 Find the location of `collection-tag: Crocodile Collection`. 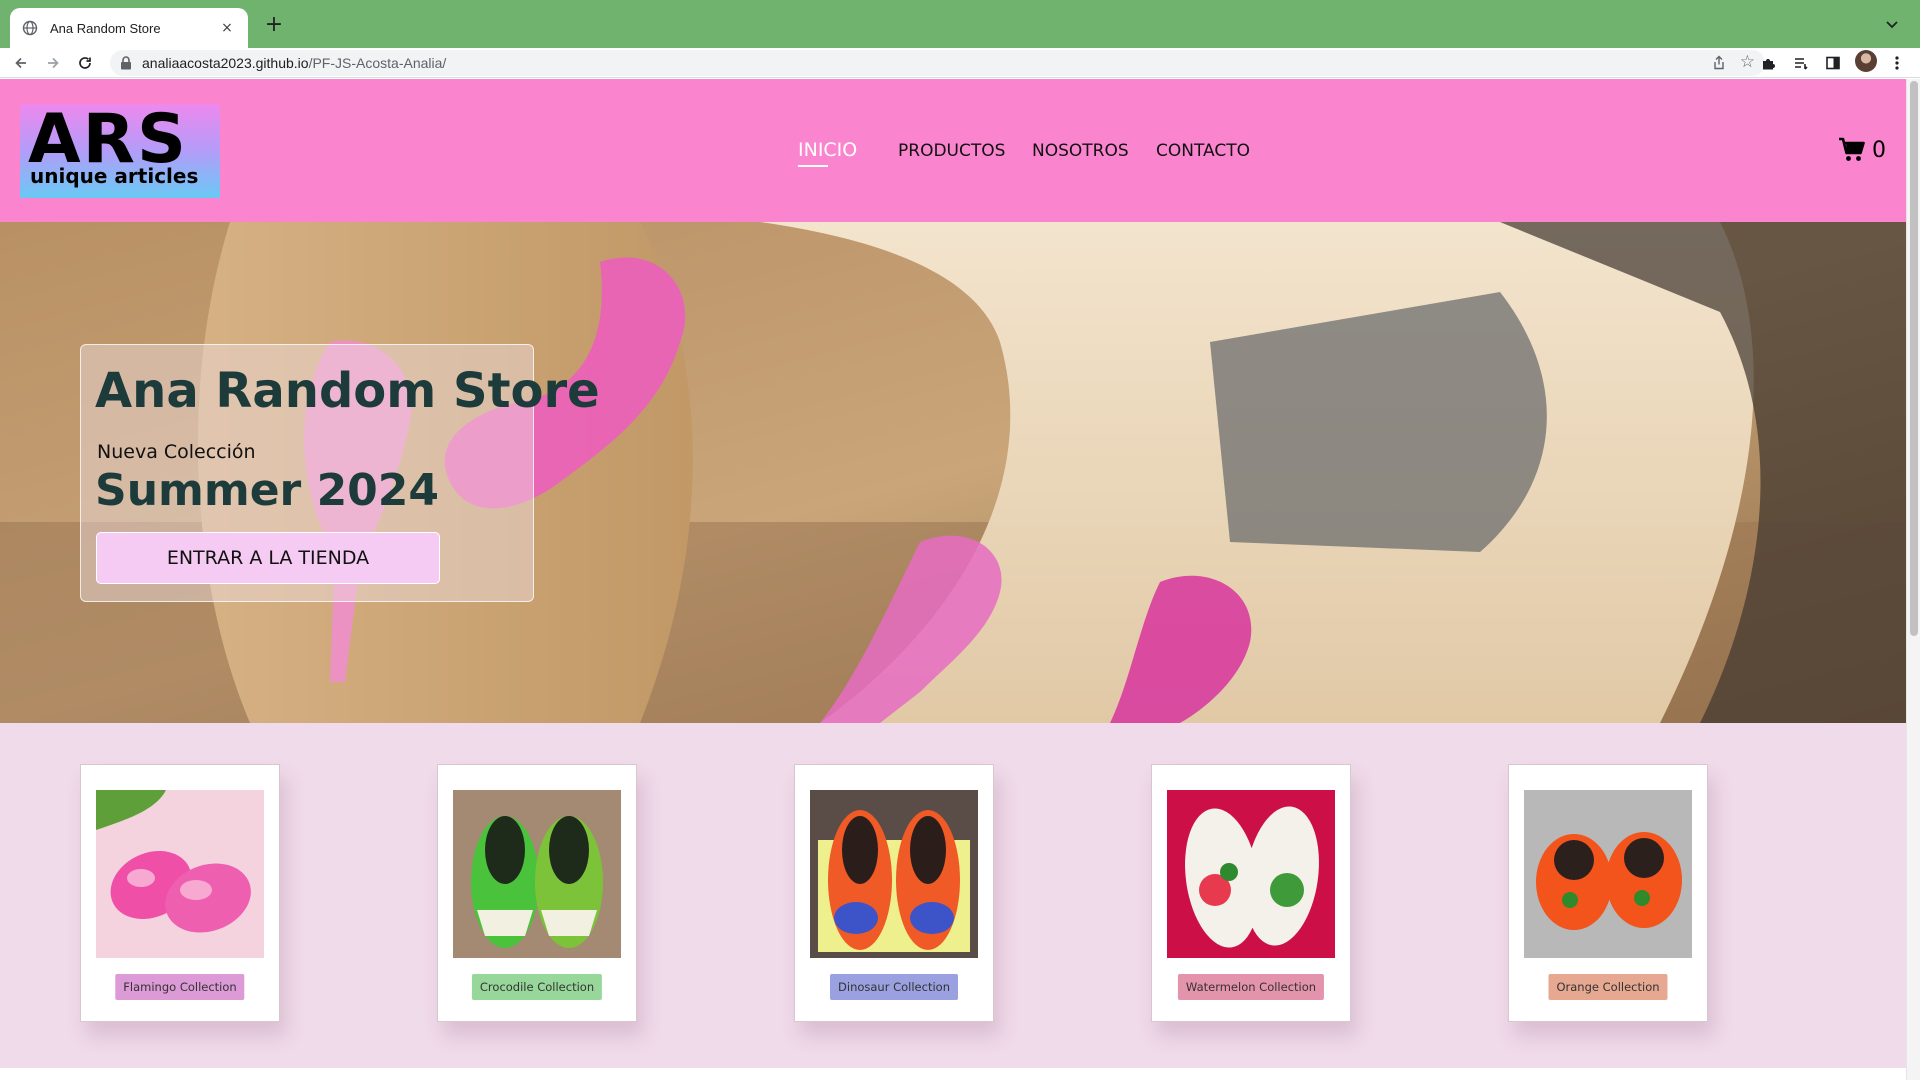

collection-tag: Crocodile Collection is located at coordinates (537, 987).